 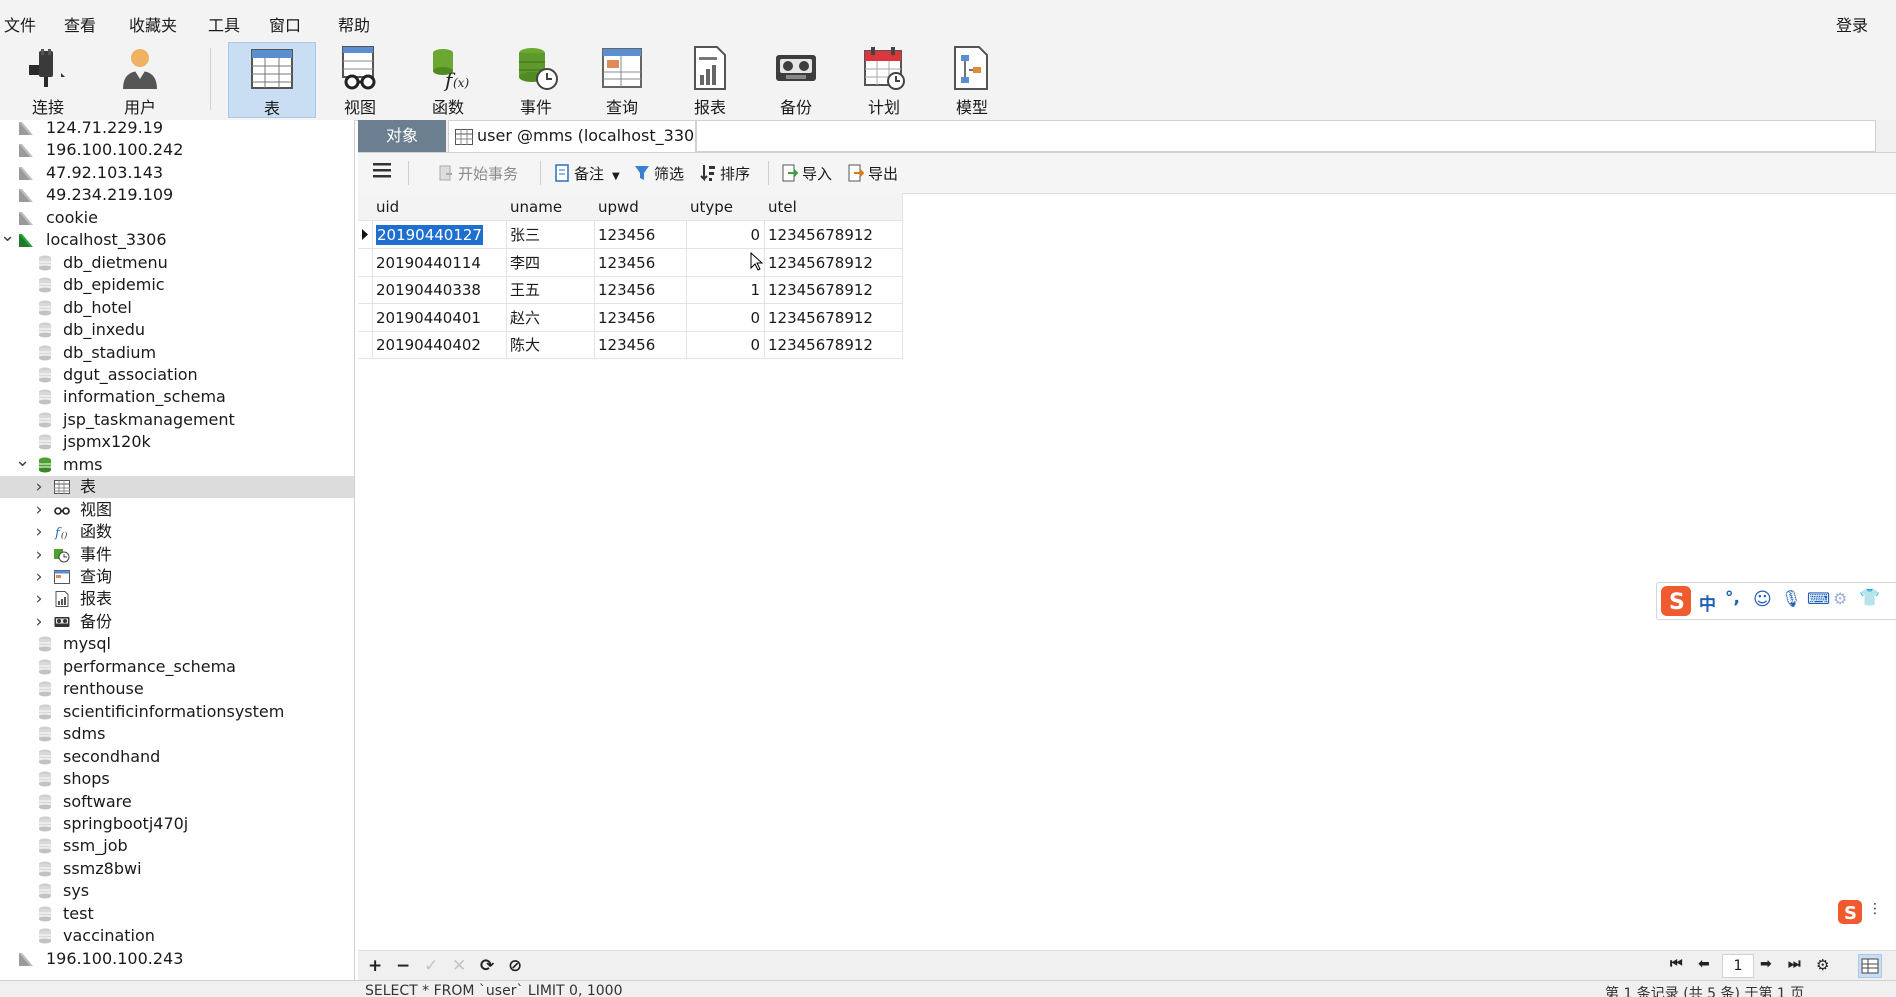 I want to click on menu-view: 查看, so click(x=80, y=24).